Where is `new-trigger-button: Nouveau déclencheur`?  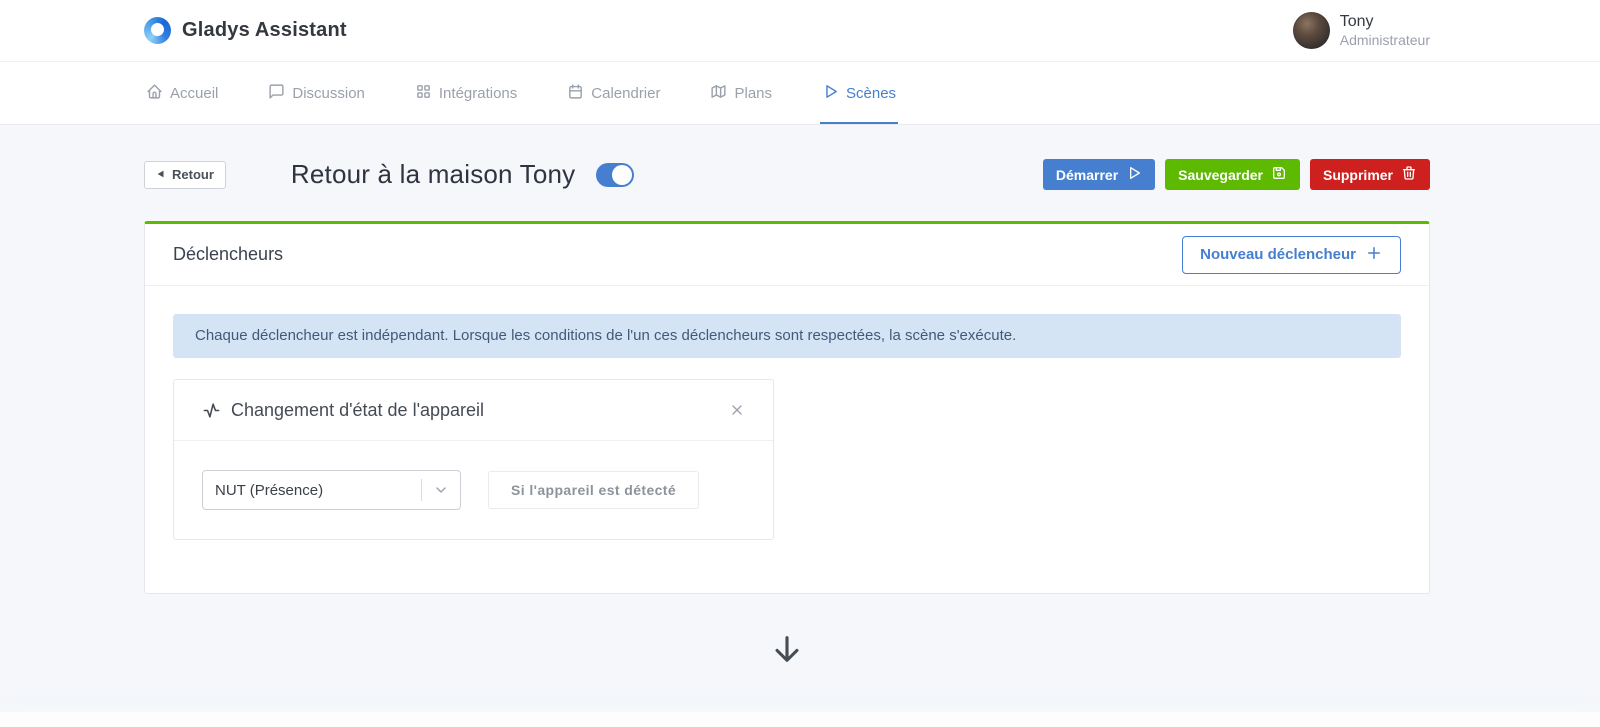
new-trigger-button: Nouveau déclencheur is located at coordinates (1291, 254).